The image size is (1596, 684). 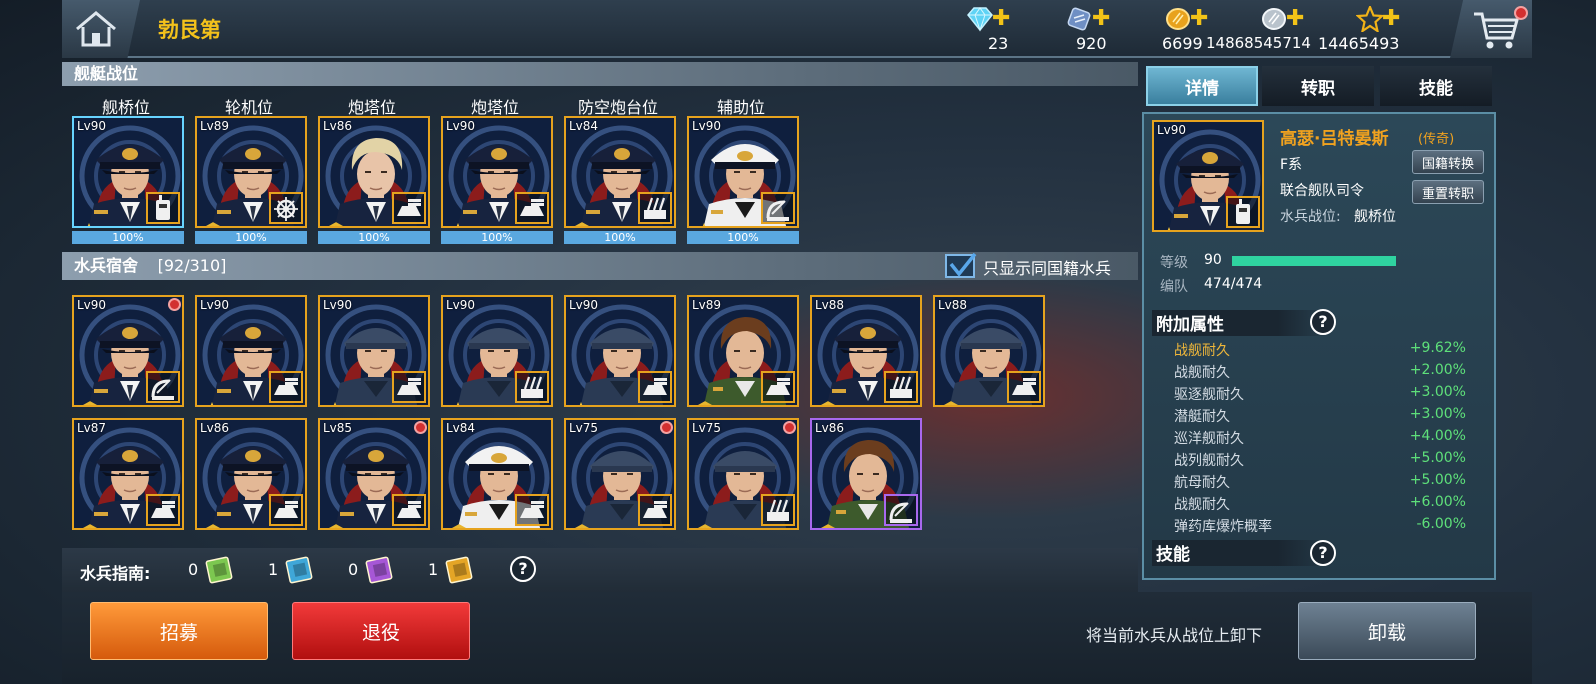 What do you see at coordinates (189, 30) in the screenshot?
I see `page-title: 勃艮第` at bounding box center [189, 30].